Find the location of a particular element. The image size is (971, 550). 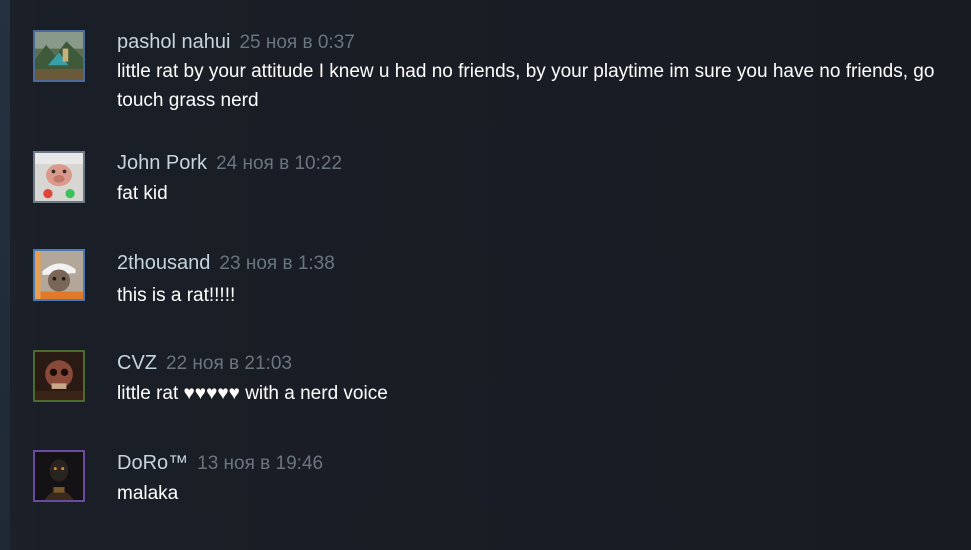

pig-call-avatar-icon is located at coordinates (59, 177).